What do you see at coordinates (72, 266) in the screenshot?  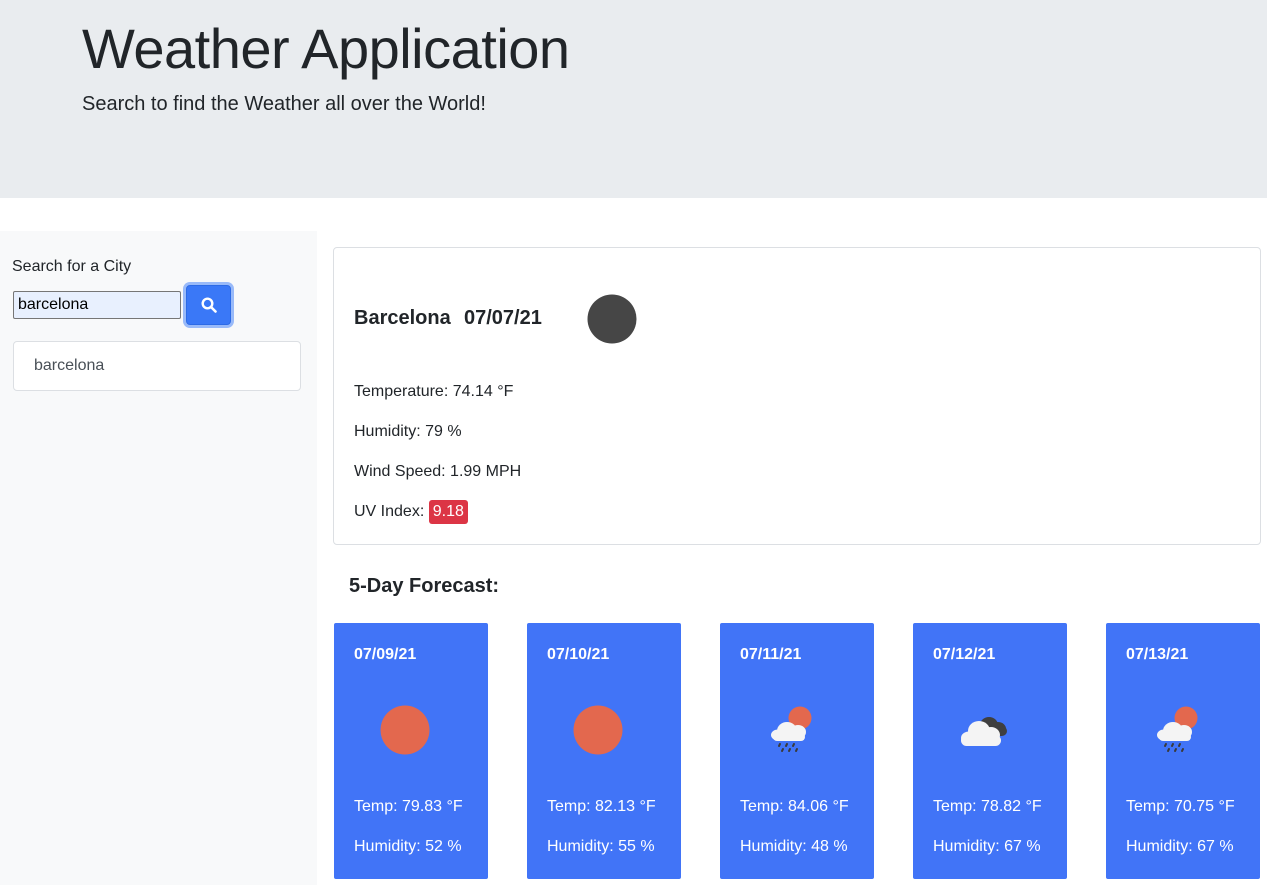 I see `search-label: Search for a City` at bounding box center [72, 266].